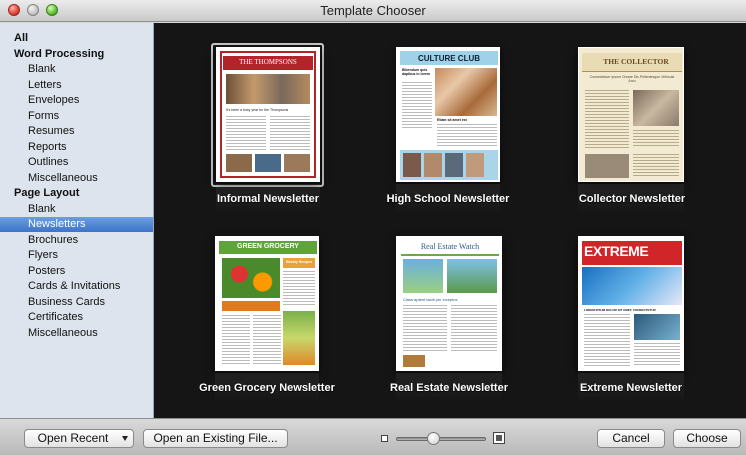  What do you see at coordinates (299, 262) in the screenshot?
I see `thumbnail-subheading: Weekly Recipes` at bounding box center [299, 262].